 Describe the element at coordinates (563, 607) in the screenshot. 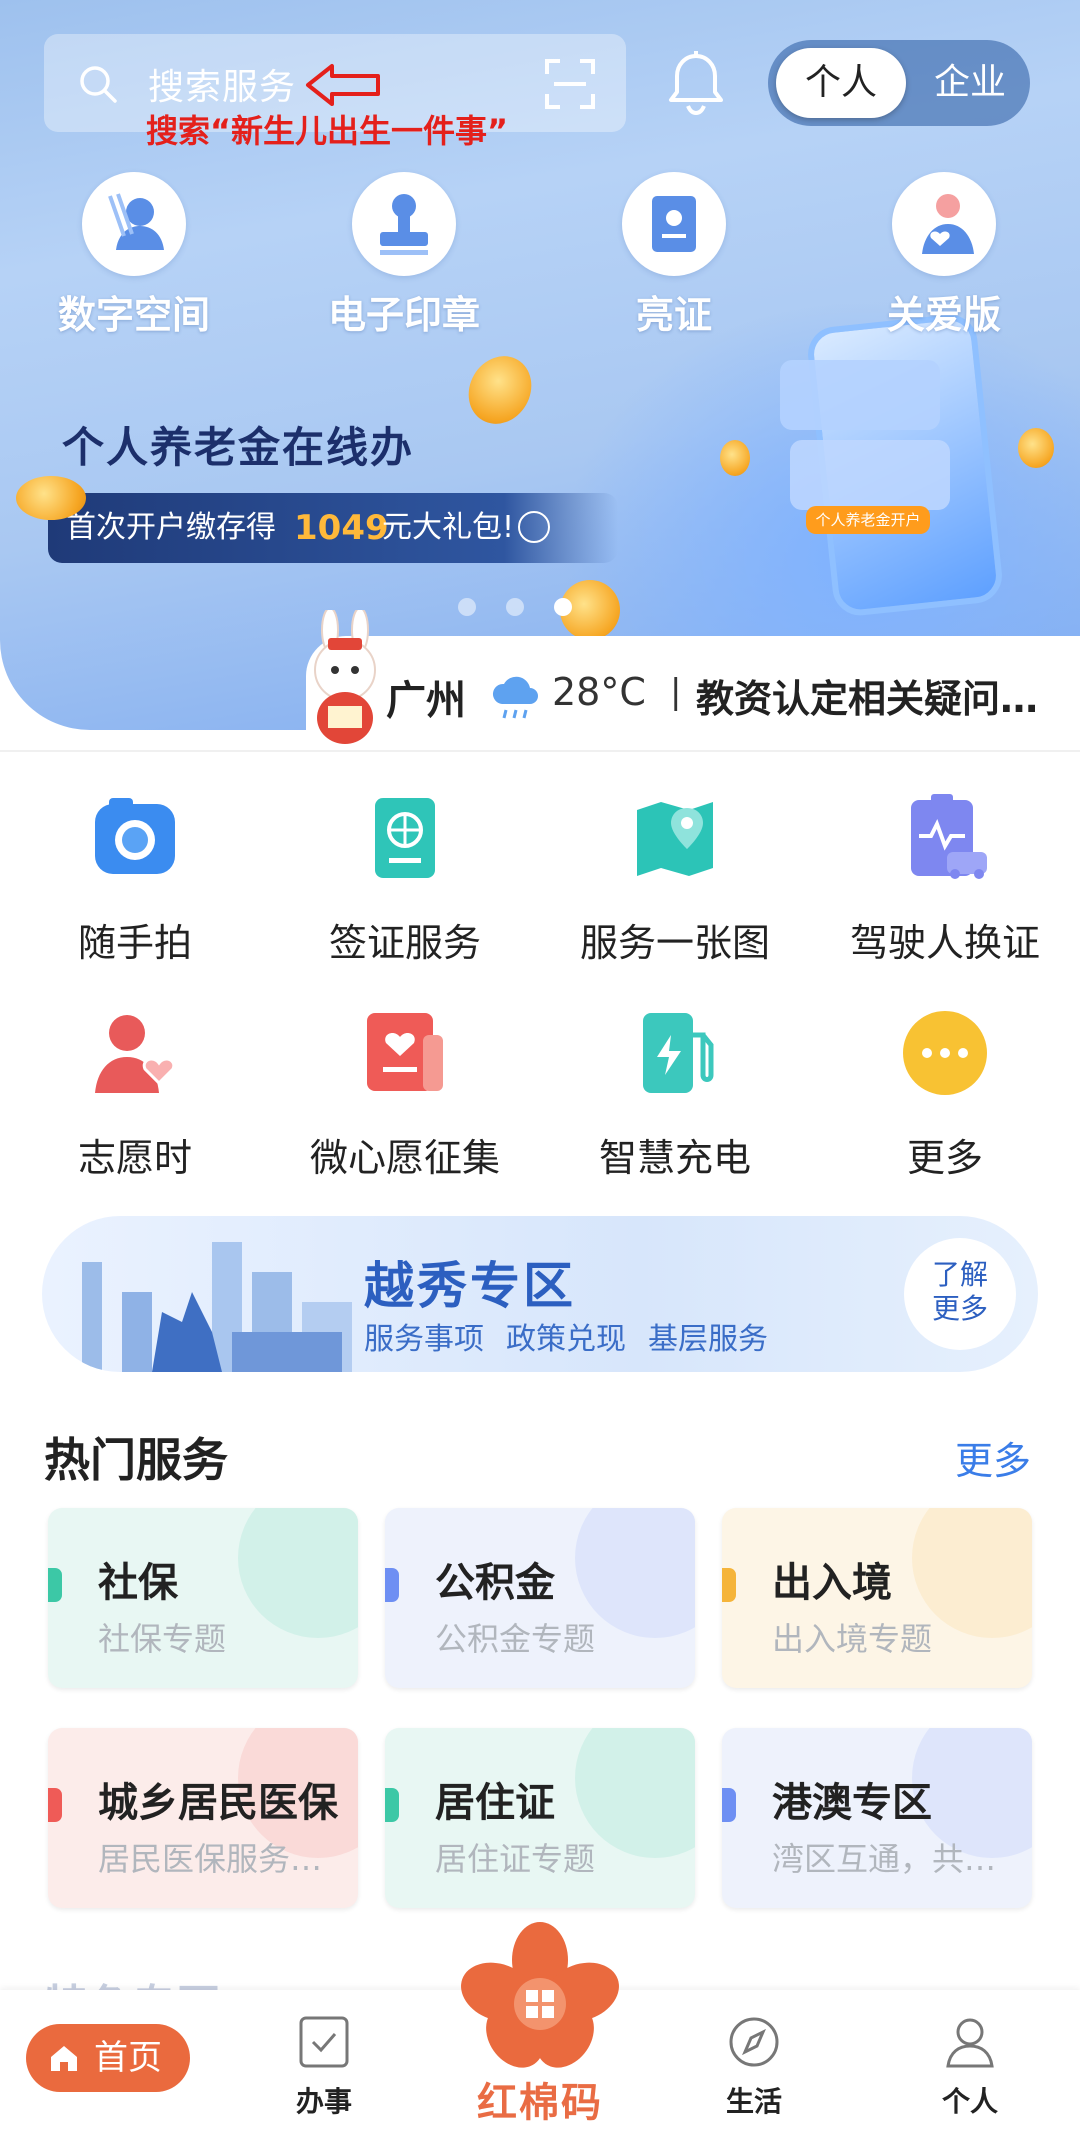

I see `carousel-dot-active` at that location.